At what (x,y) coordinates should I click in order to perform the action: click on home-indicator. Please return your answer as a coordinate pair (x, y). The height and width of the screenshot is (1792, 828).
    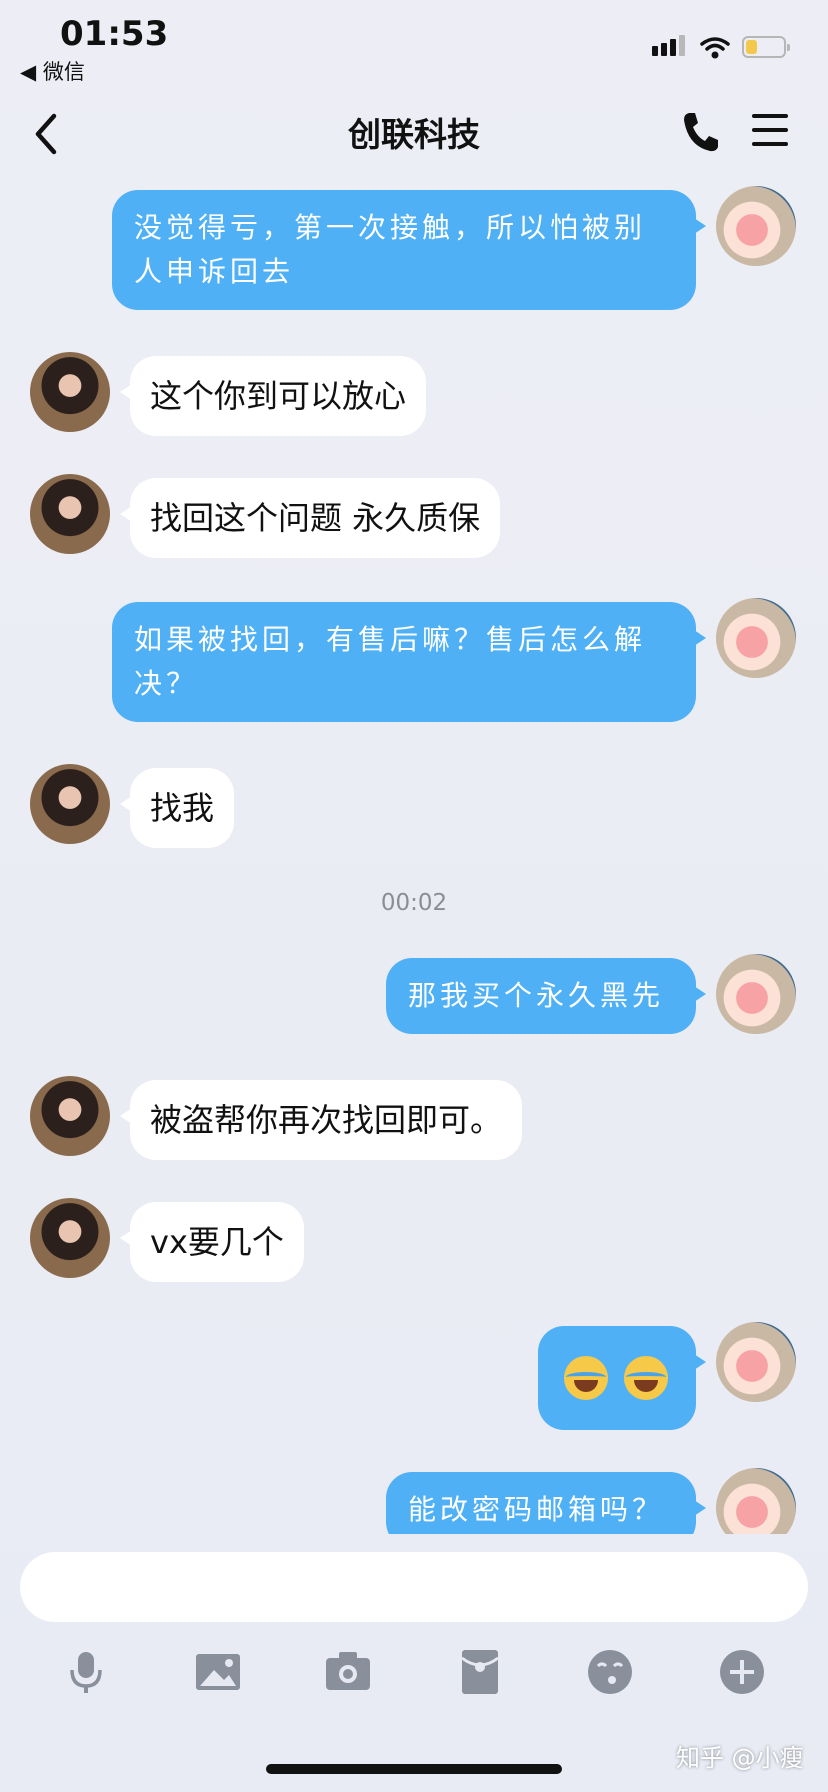
    Looking at the image, I should click on (414, 1769).